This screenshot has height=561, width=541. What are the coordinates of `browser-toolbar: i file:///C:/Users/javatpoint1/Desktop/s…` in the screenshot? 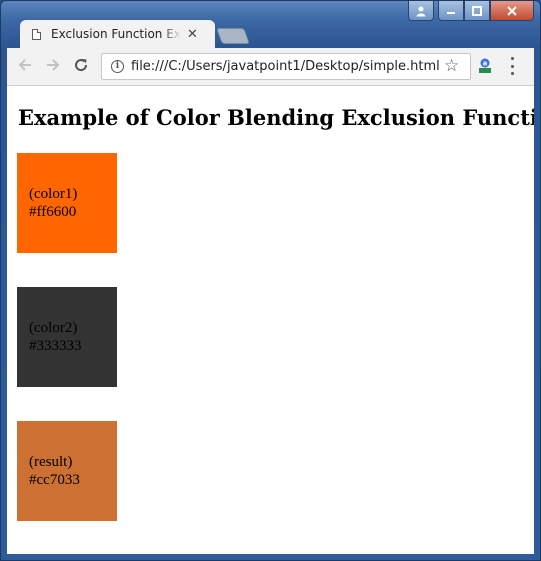 It's located at (270, 67).